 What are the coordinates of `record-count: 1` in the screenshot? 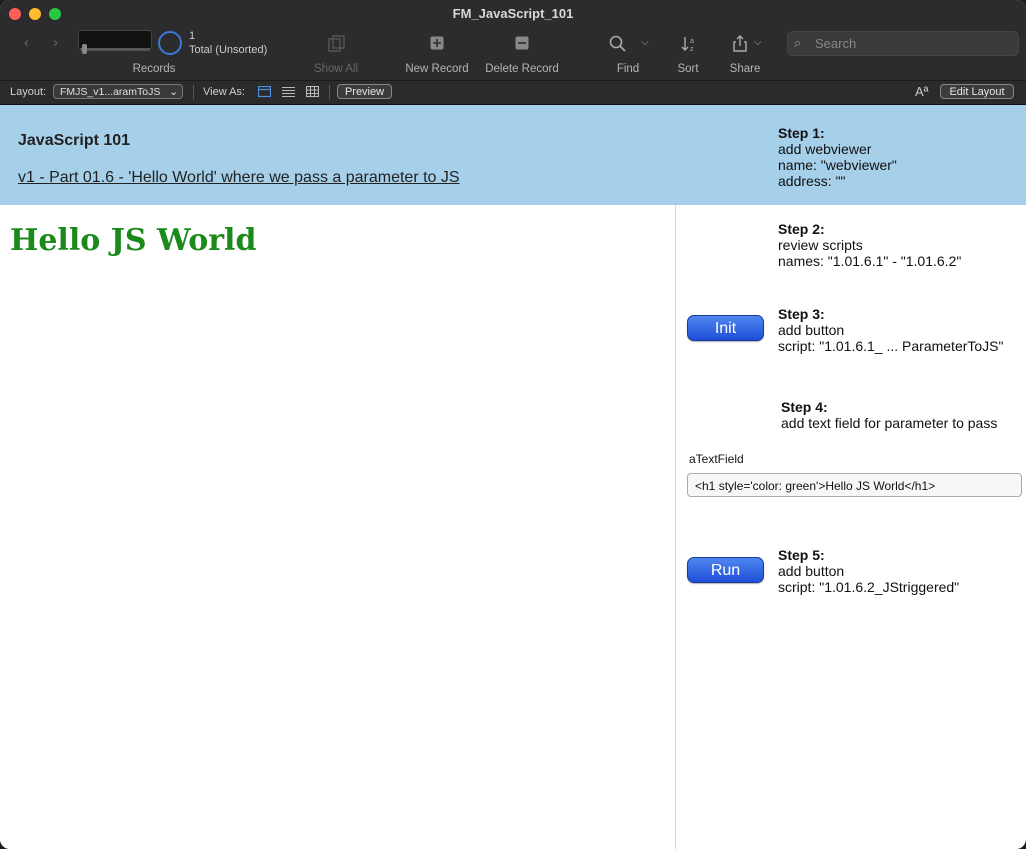 It's located at (192, 36).